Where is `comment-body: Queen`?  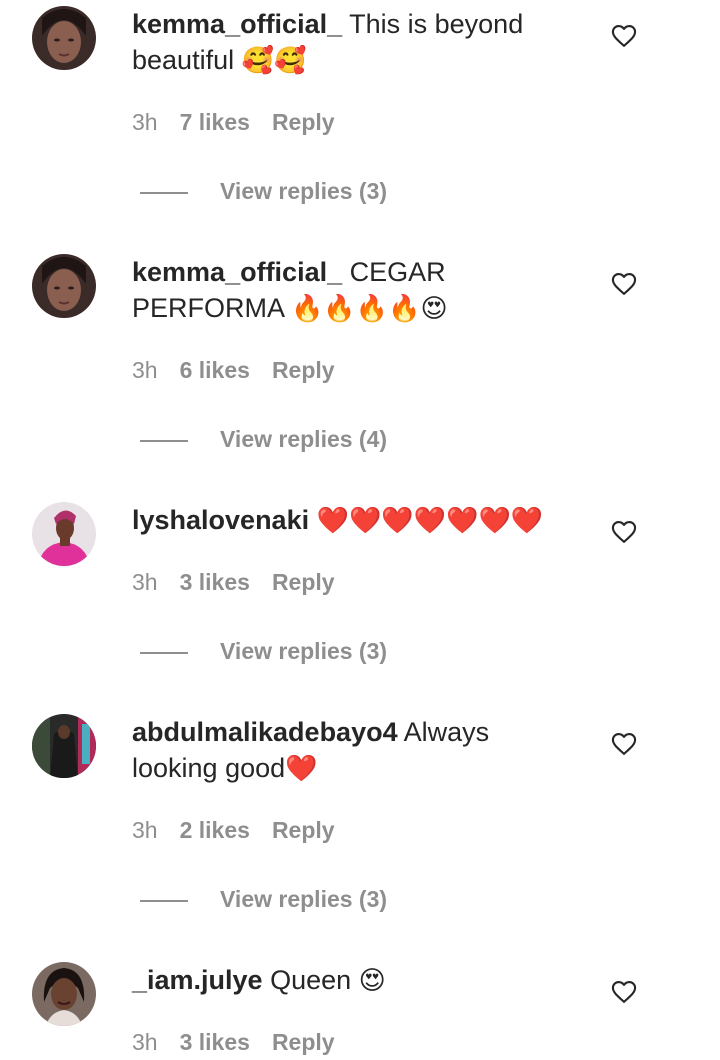 comment-body: Queen is located at coordinates (310, 980).